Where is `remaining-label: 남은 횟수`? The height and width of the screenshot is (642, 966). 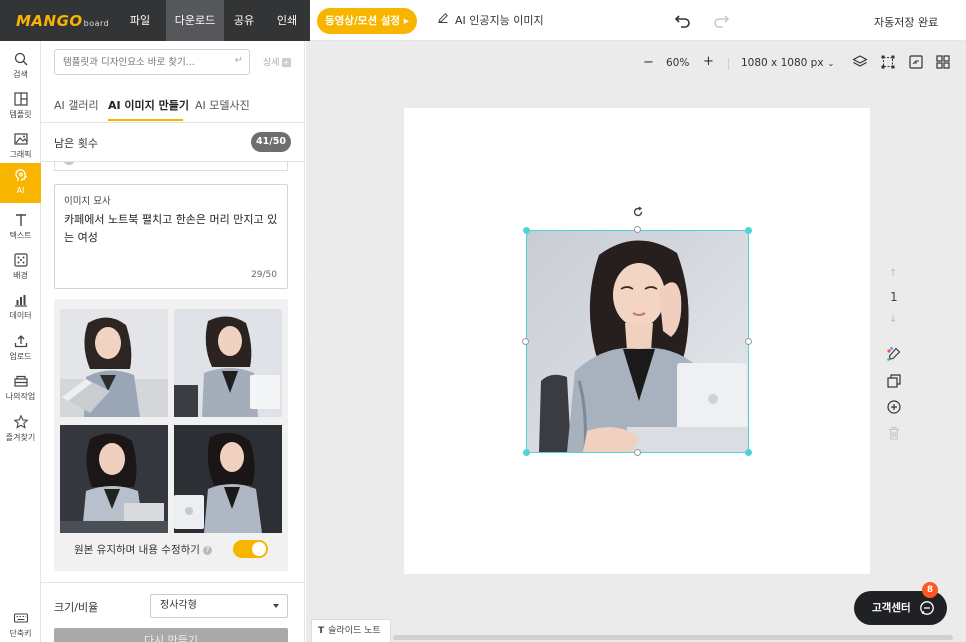
remaining-label: 남은 횟수 is located at coordinates (76, 143).